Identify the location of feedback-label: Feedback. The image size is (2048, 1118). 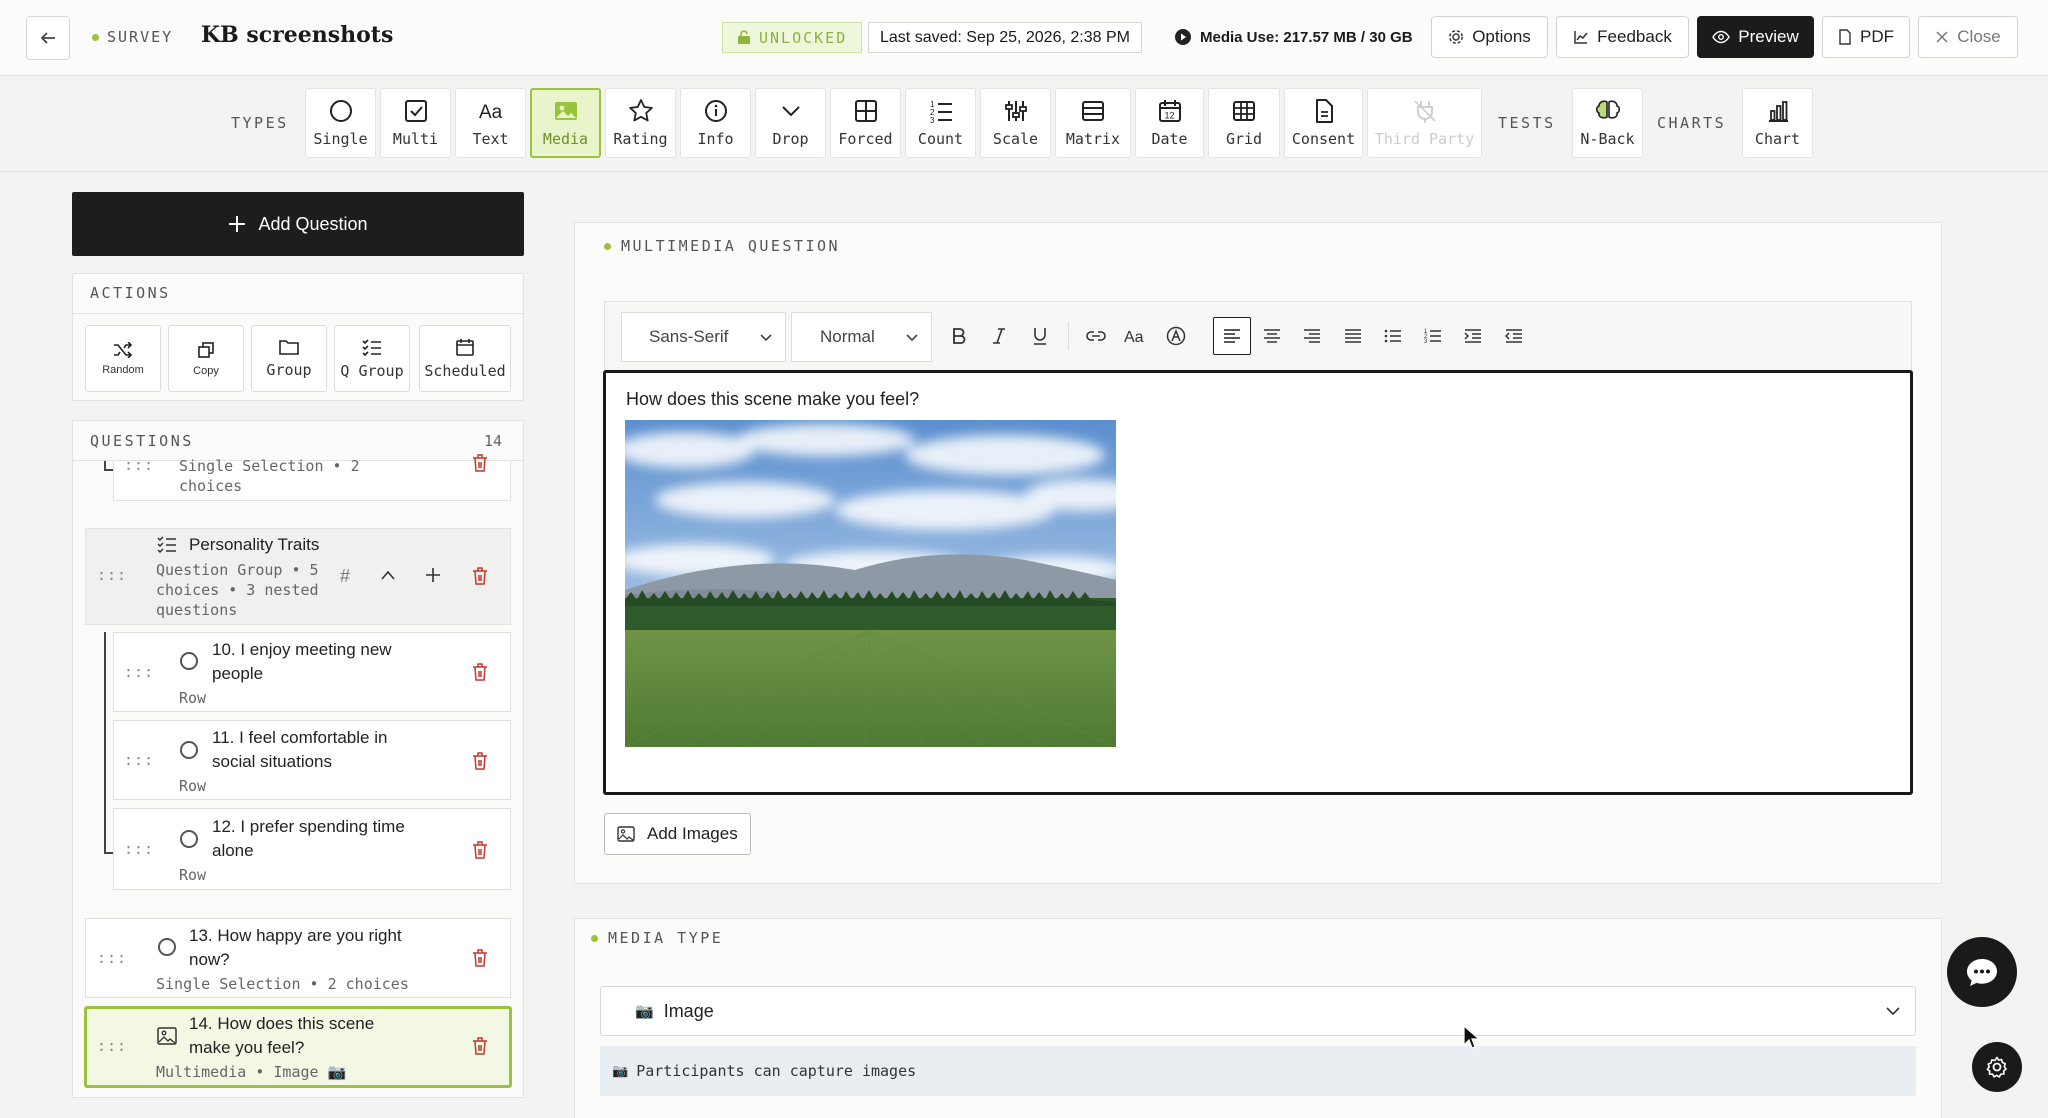
(1634, 36).